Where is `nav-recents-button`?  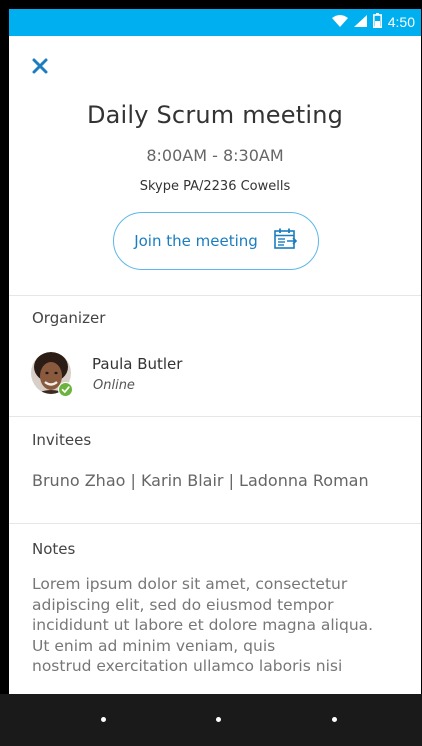 nav-recents-button is located at coordinates (334, 719).